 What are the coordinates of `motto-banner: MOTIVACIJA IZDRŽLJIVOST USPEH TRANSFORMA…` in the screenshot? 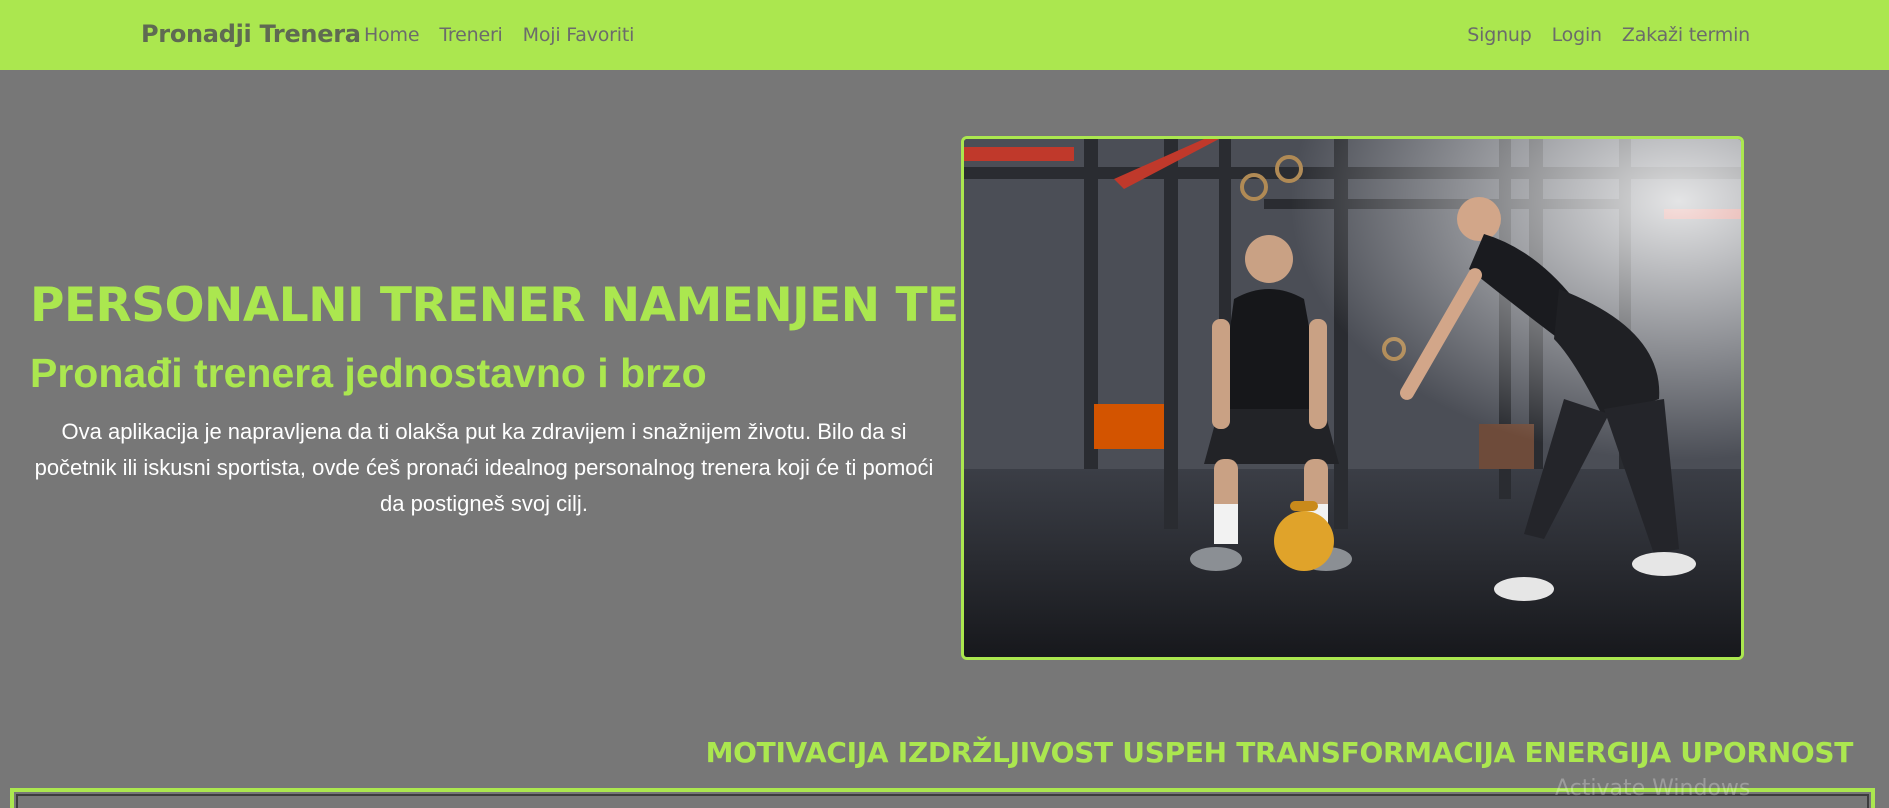 It's located at (1279, 752).